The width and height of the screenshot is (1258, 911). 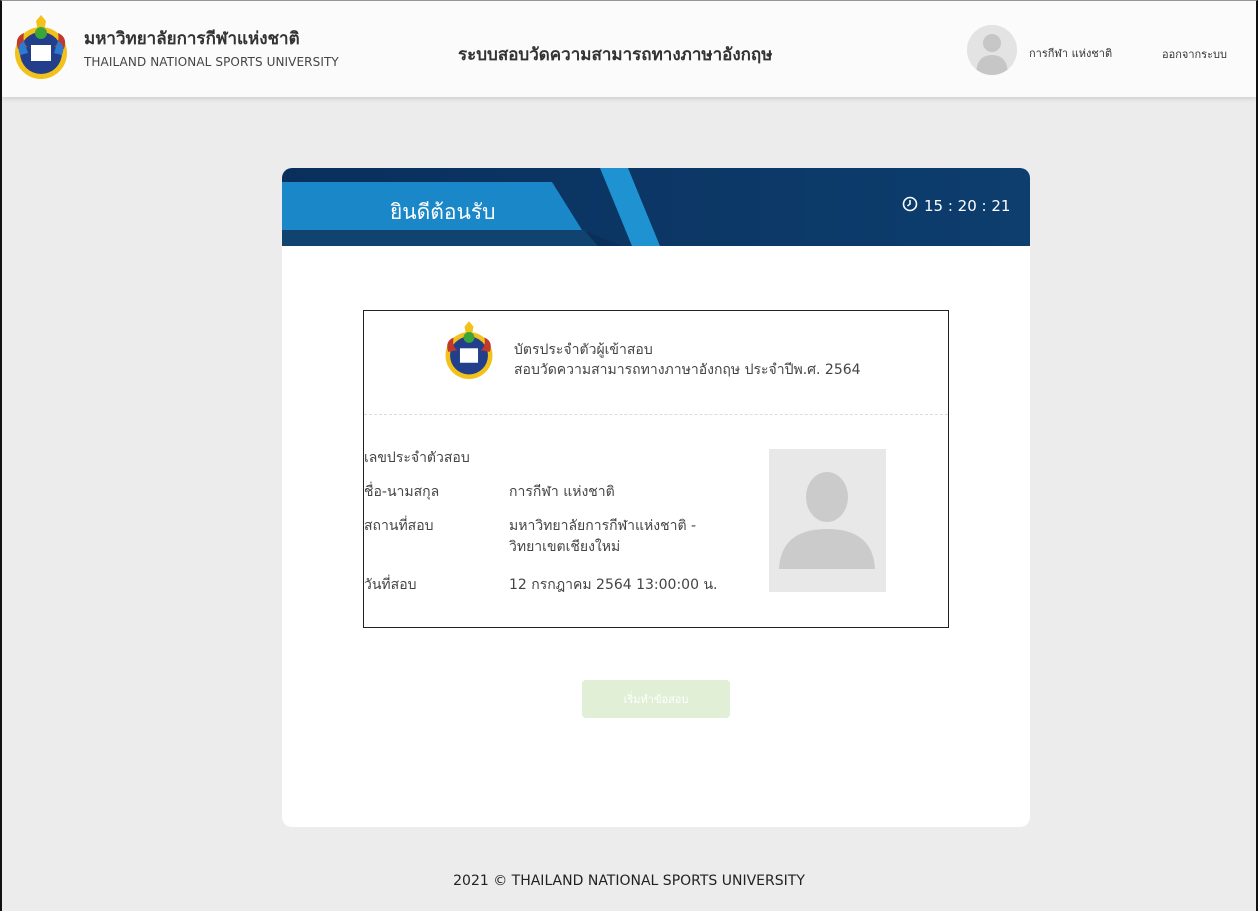 What do you see at coordinates (656, 207) in the screenshot?
I see `welcome-banner: ยินดีต้อนรับ 15 : 20 : 21` at bounding box center [656, 207].